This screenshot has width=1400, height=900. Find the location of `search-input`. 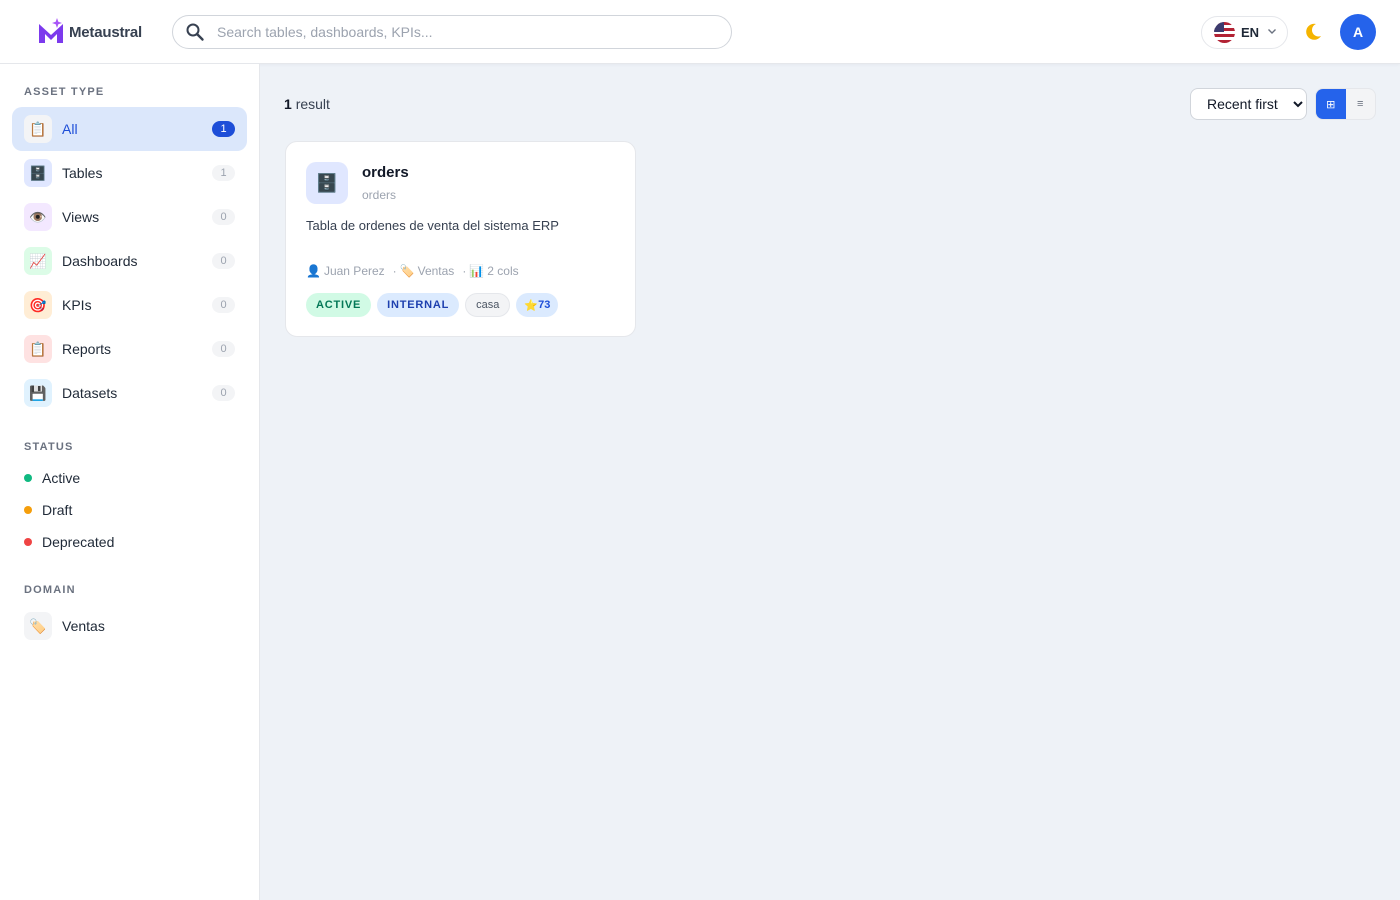

search-input is located at coordinates (457, 32).